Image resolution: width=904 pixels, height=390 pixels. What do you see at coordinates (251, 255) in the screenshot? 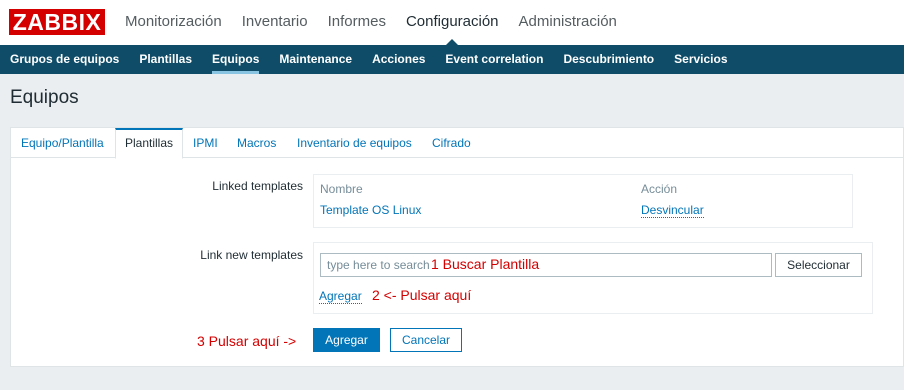
I see `link-new-templates-label: Link new templates` at bounding box center [251, 255].